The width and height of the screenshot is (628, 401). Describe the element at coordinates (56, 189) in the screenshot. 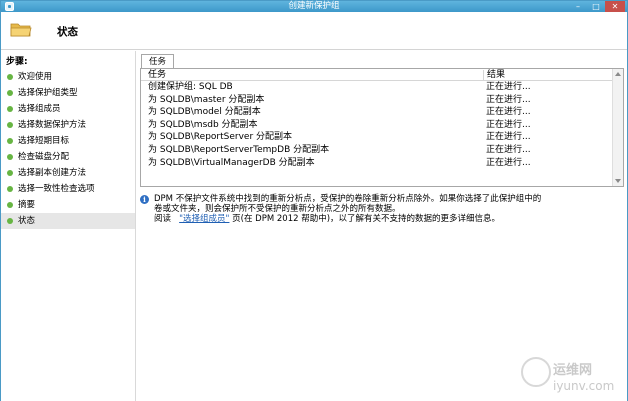

I see `step-label: 选择一致性检查选项` at that location.